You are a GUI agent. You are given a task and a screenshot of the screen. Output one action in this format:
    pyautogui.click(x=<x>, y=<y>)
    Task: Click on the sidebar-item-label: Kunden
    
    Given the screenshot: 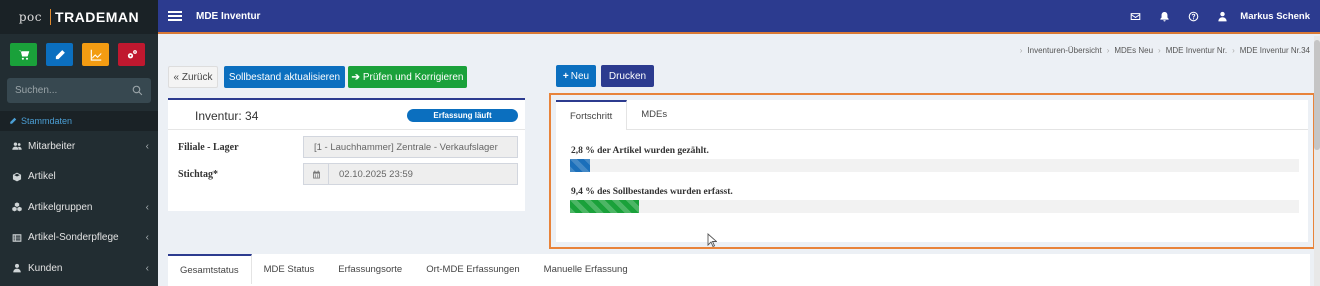 What is the action you would take?
    pyautogui.click(x=45, y=268)
    